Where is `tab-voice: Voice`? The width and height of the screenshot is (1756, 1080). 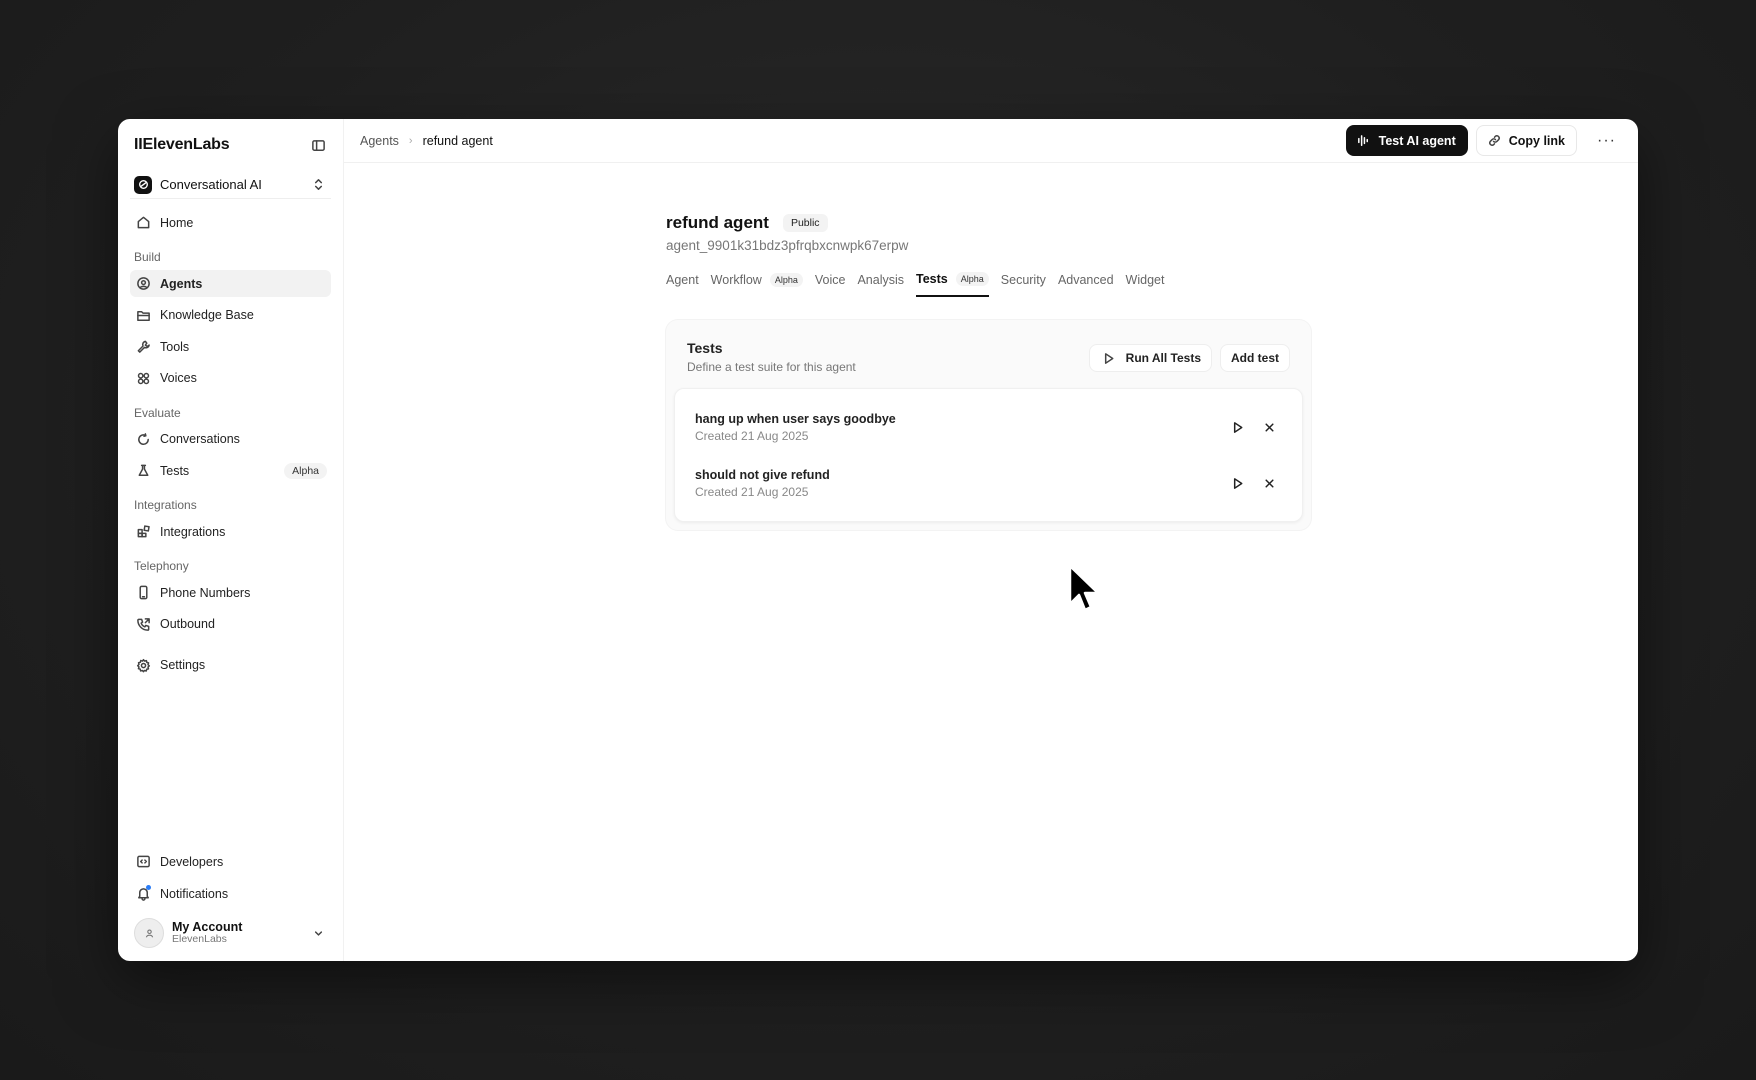 tab-voice: Voice is located at coordinates (830, 284).